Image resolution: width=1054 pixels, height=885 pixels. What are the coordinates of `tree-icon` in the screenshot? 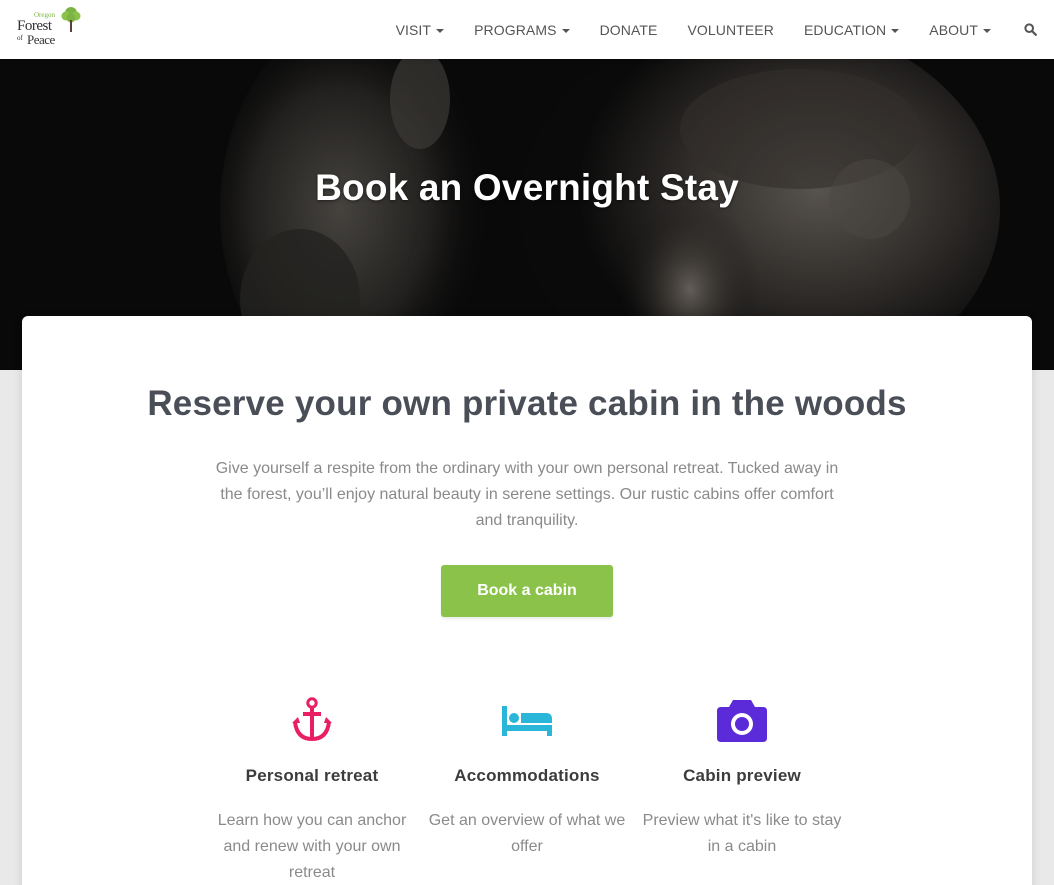 It's located at (71, 19).